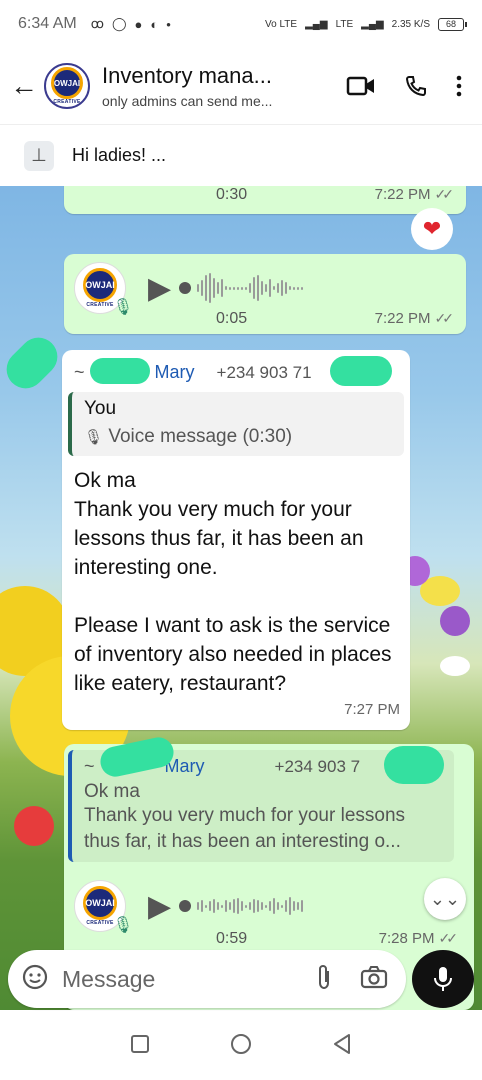 This screenshot has height=1080, width=482. I want to click on record-voice-button, so click(443, 979).